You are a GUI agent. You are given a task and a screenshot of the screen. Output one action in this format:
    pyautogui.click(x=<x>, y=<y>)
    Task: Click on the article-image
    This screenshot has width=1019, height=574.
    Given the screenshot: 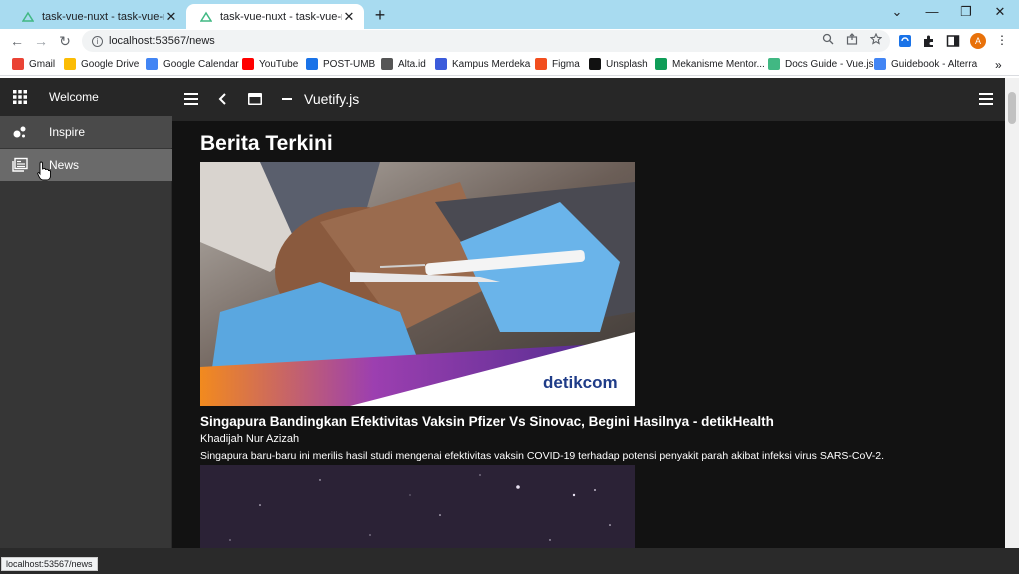 What is the action you would take?
    pyautogui.click(x=417, y=506)
    